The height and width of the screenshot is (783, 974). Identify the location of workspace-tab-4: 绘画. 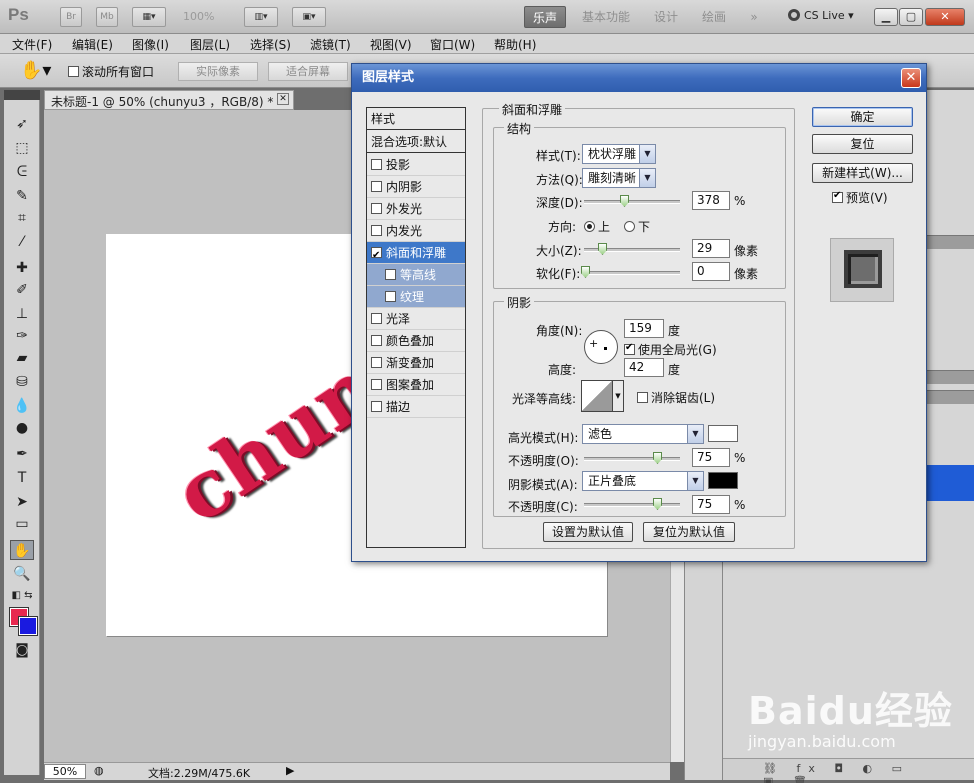
(714, 17).